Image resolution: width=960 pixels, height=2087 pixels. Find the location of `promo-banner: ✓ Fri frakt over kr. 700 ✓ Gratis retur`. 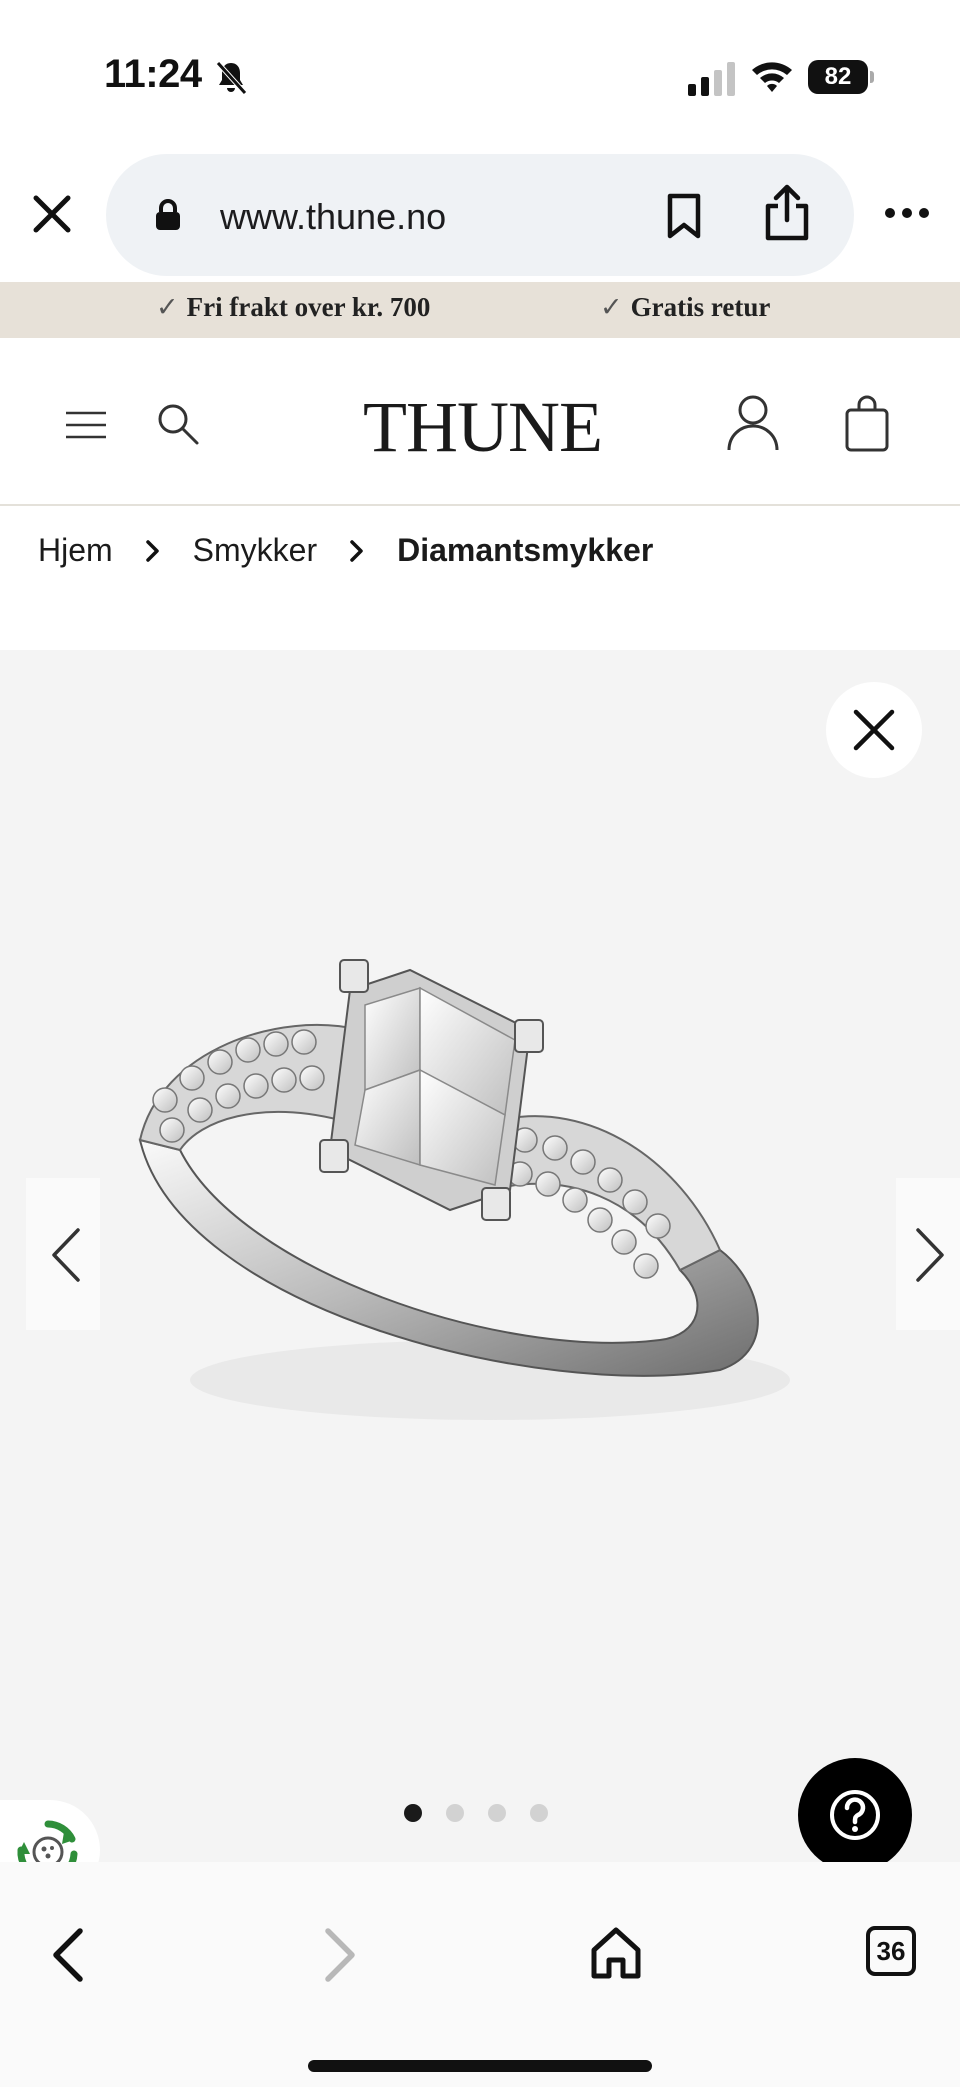

promo-banner: ✓ Fri frakt over kr. 700 ✓ Gratis retur is located at coordinates (480, 310).